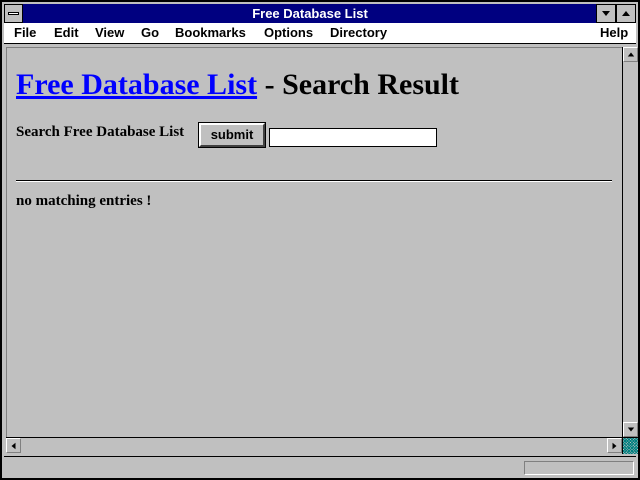 Image resolution: width=640 pixels, height=480 pixels. What do you see at coordinates (232, 135) in the screenshot?
I see `submit-button: submit` at bounding box center [232, 135].